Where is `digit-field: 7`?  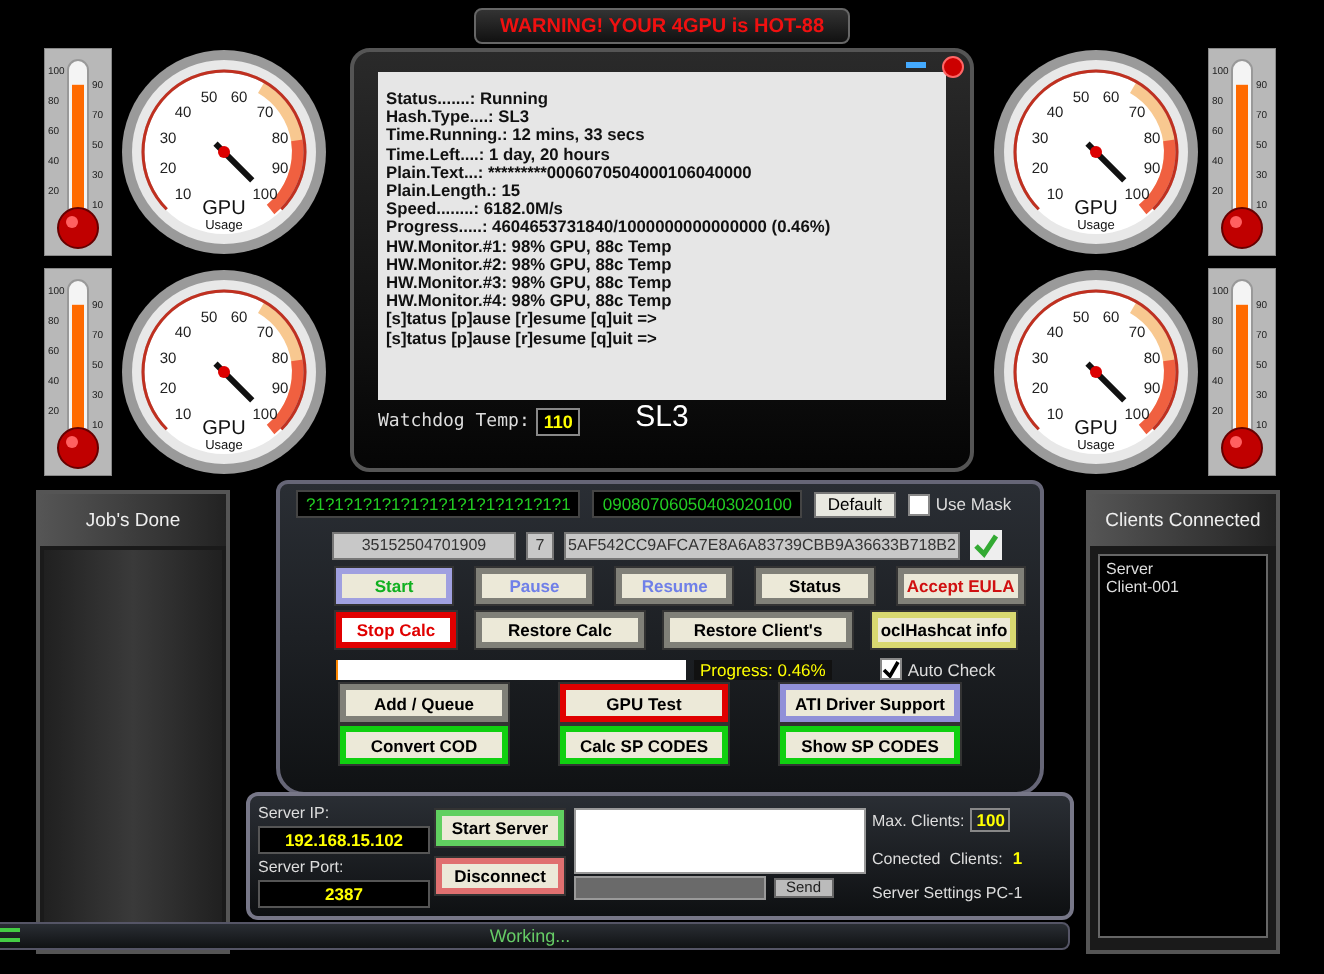
digit-field: 7 is located at coordinates (540, 545).